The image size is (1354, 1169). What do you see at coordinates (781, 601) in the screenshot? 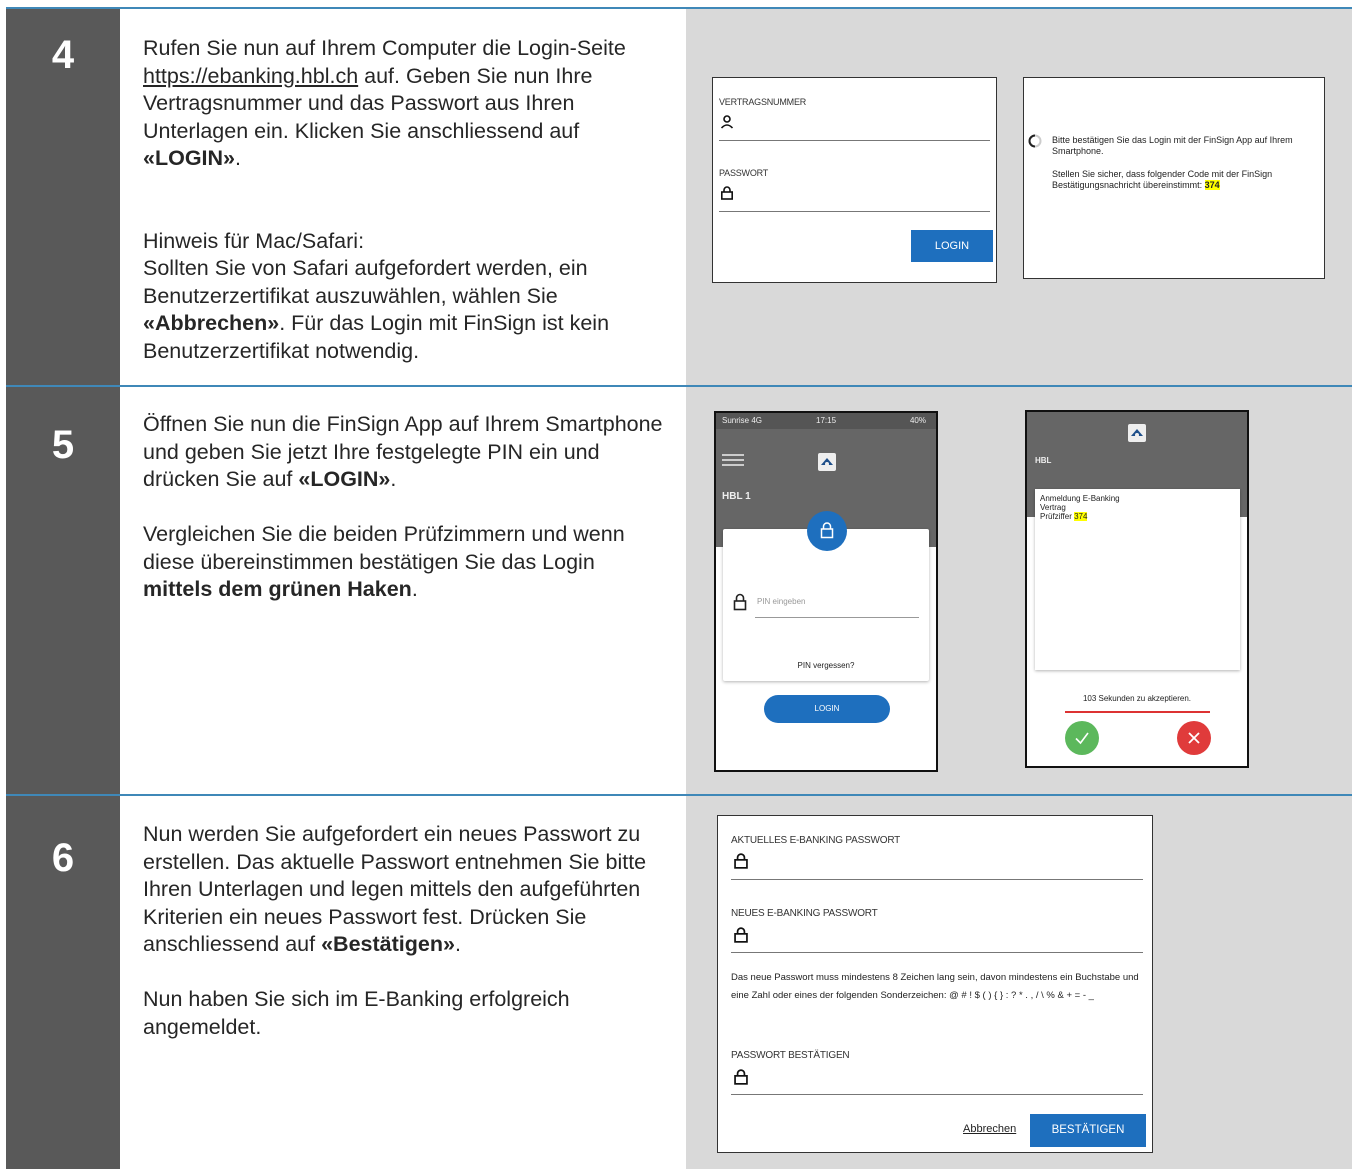
I see `pin-input: PIN eingeben` at bounding box center [781, 601].